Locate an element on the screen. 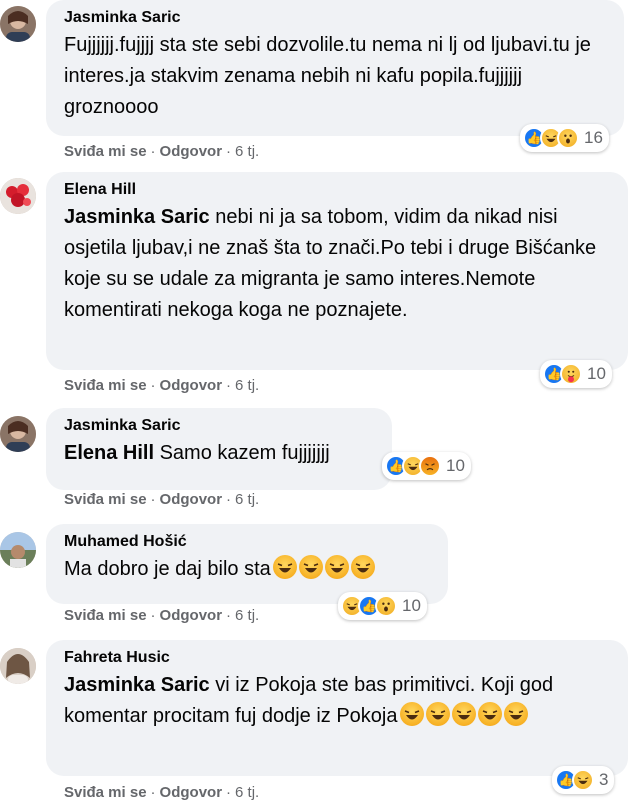  reaction-count: 3 is located at coordinates (604, 779).